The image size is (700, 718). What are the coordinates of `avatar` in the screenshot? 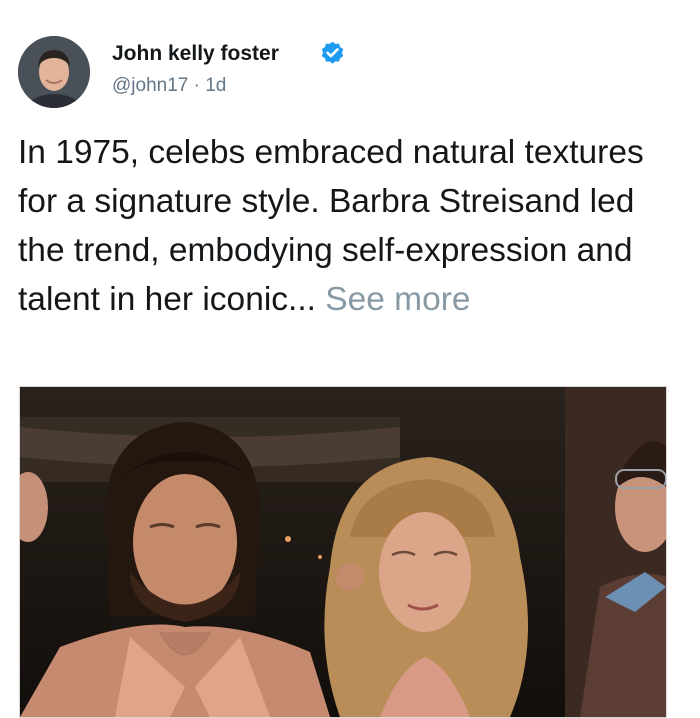 It's located at (54, 72).